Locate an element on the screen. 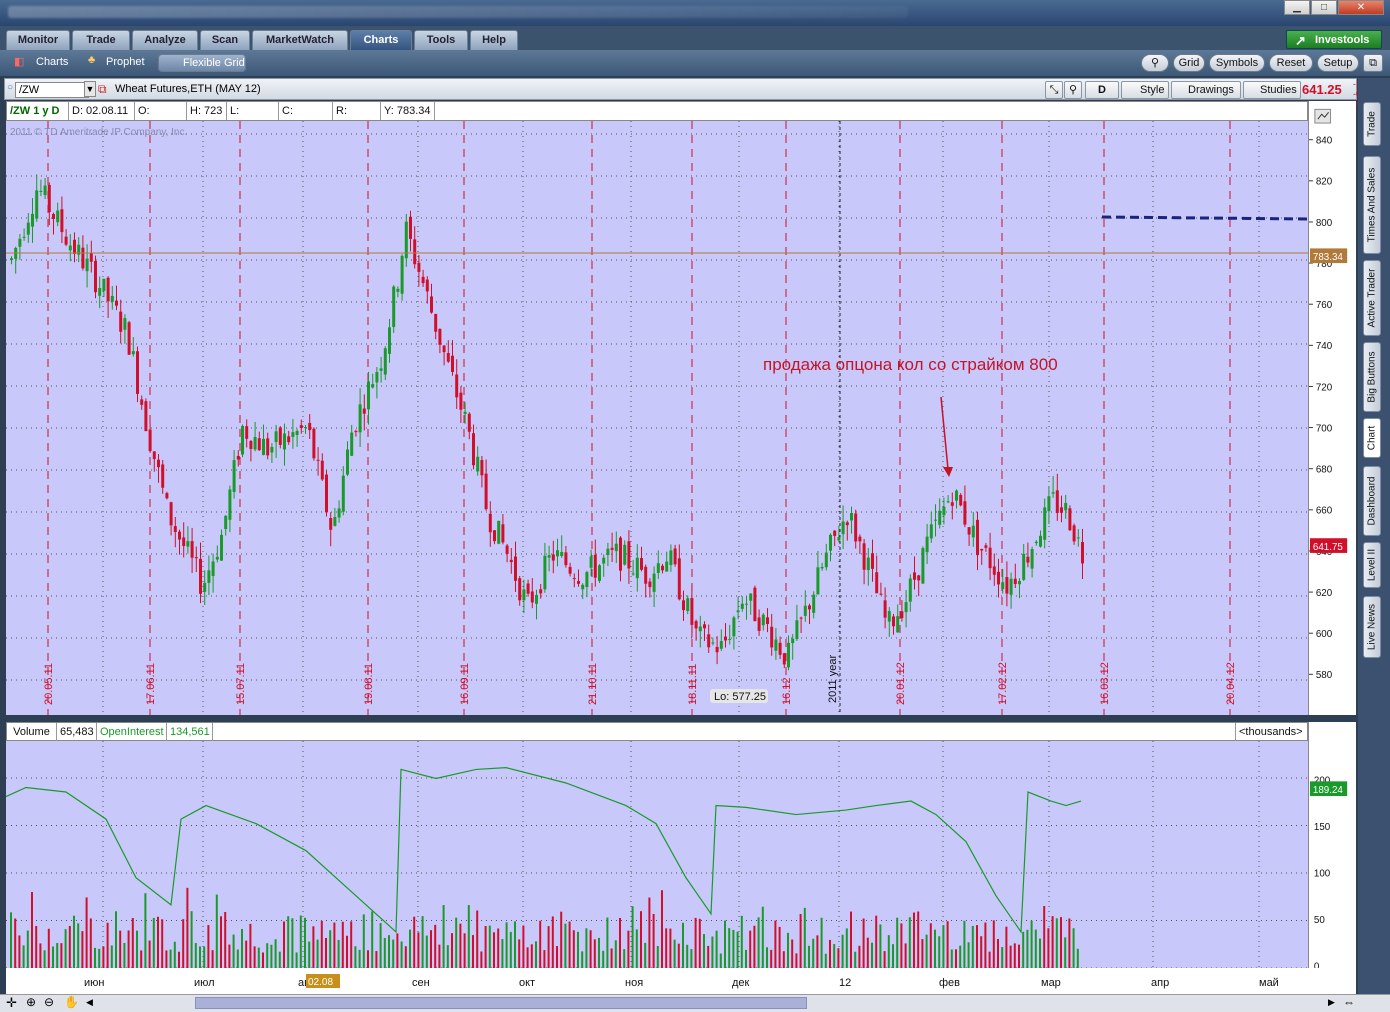  grid-button: Grid is located at coordinates (1189, 63).